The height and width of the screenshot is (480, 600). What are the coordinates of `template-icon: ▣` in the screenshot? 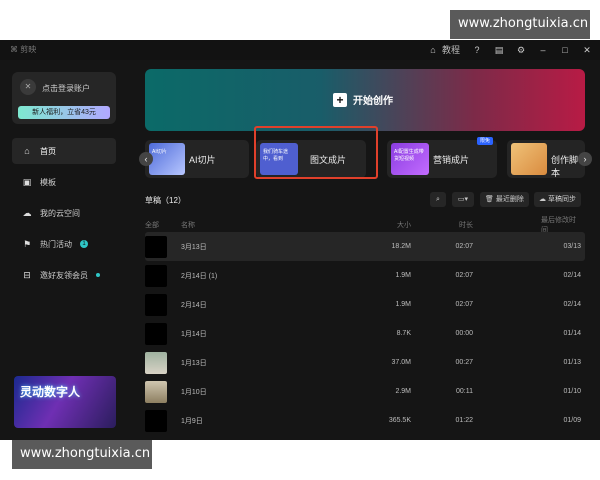 It's located at (27, 182).